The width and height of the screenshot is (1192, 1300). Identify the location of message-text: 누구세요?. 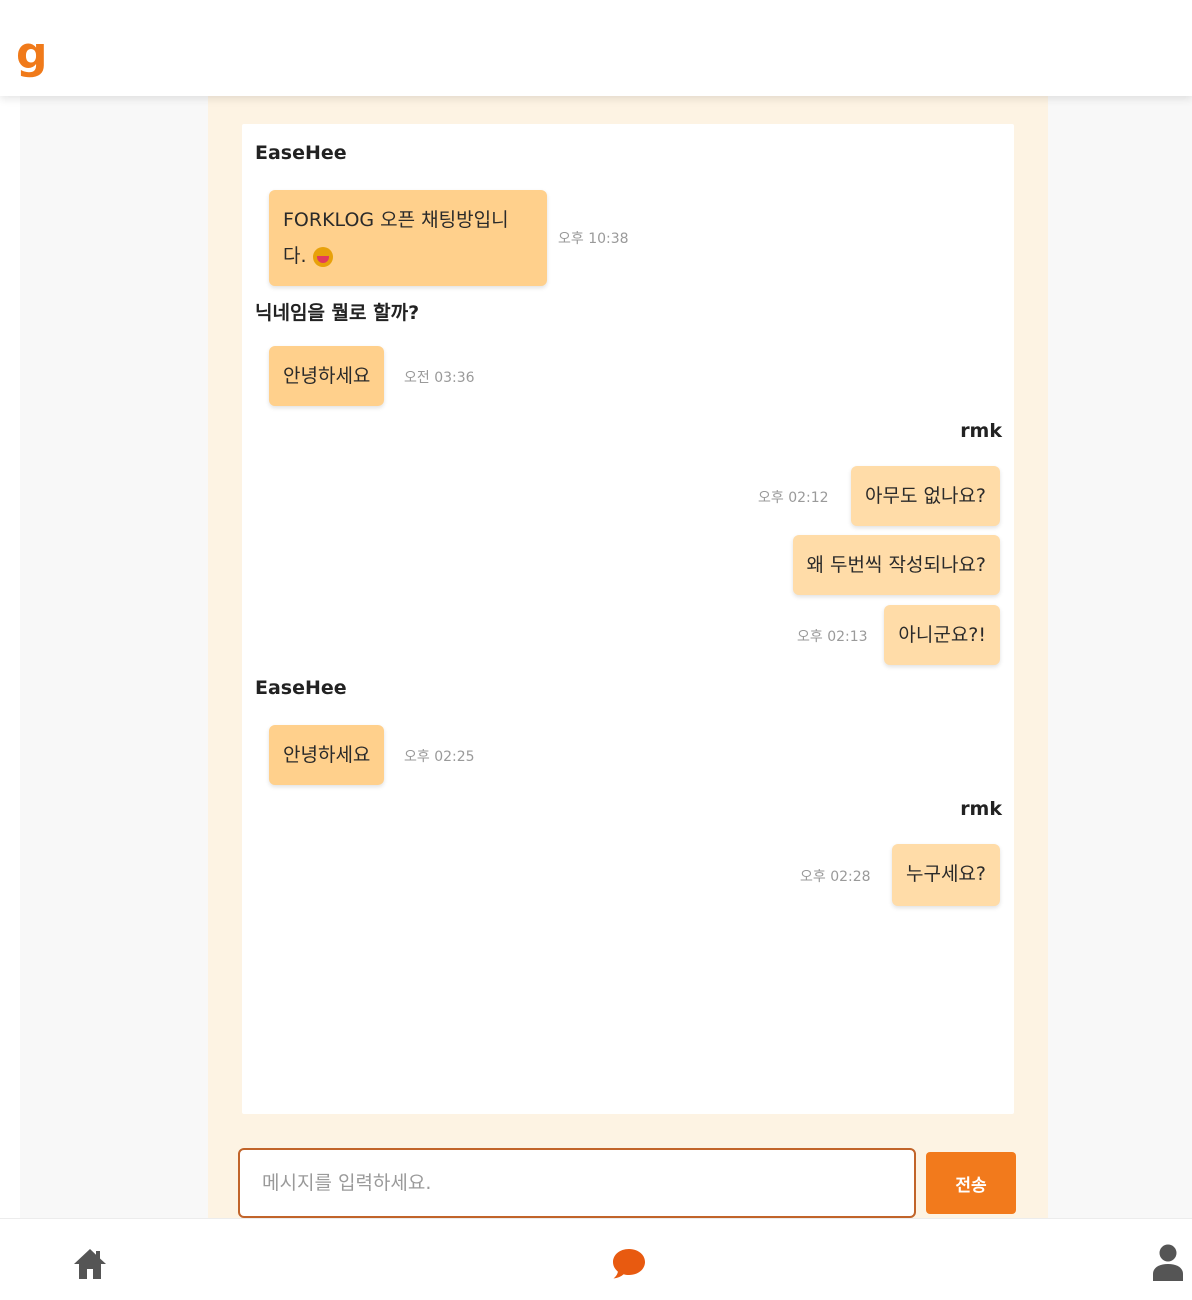
(945, 874).